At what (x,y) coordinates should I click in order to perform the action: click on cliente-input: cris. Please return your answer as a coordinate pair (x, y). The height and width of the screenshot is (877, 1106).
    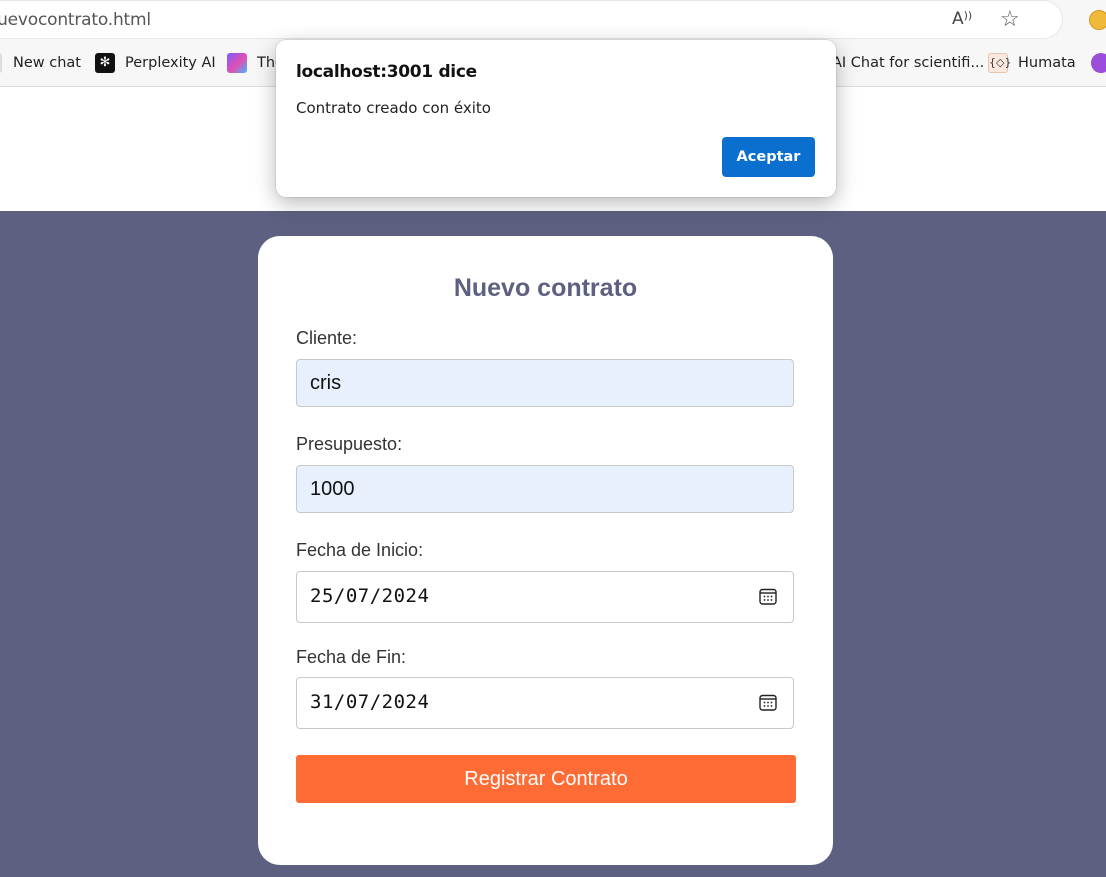
    Looking at the image, I should click on (545, 383).